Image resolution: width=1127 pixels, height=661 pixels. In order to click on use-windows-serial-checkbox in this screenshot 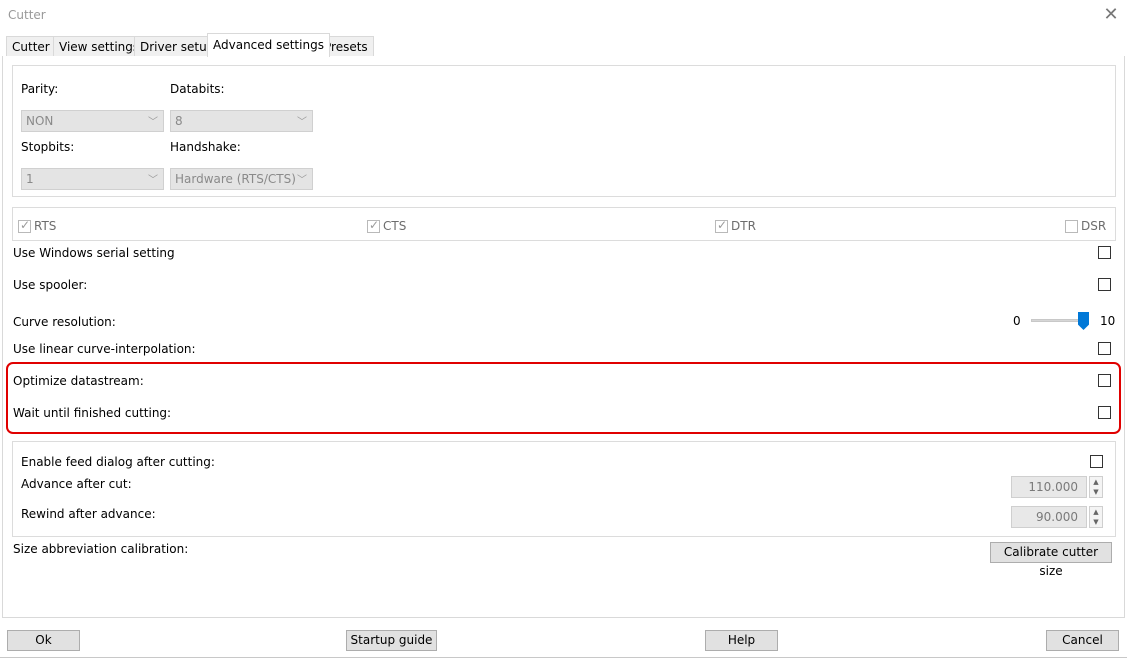, I will do `click(1104, 252)`.